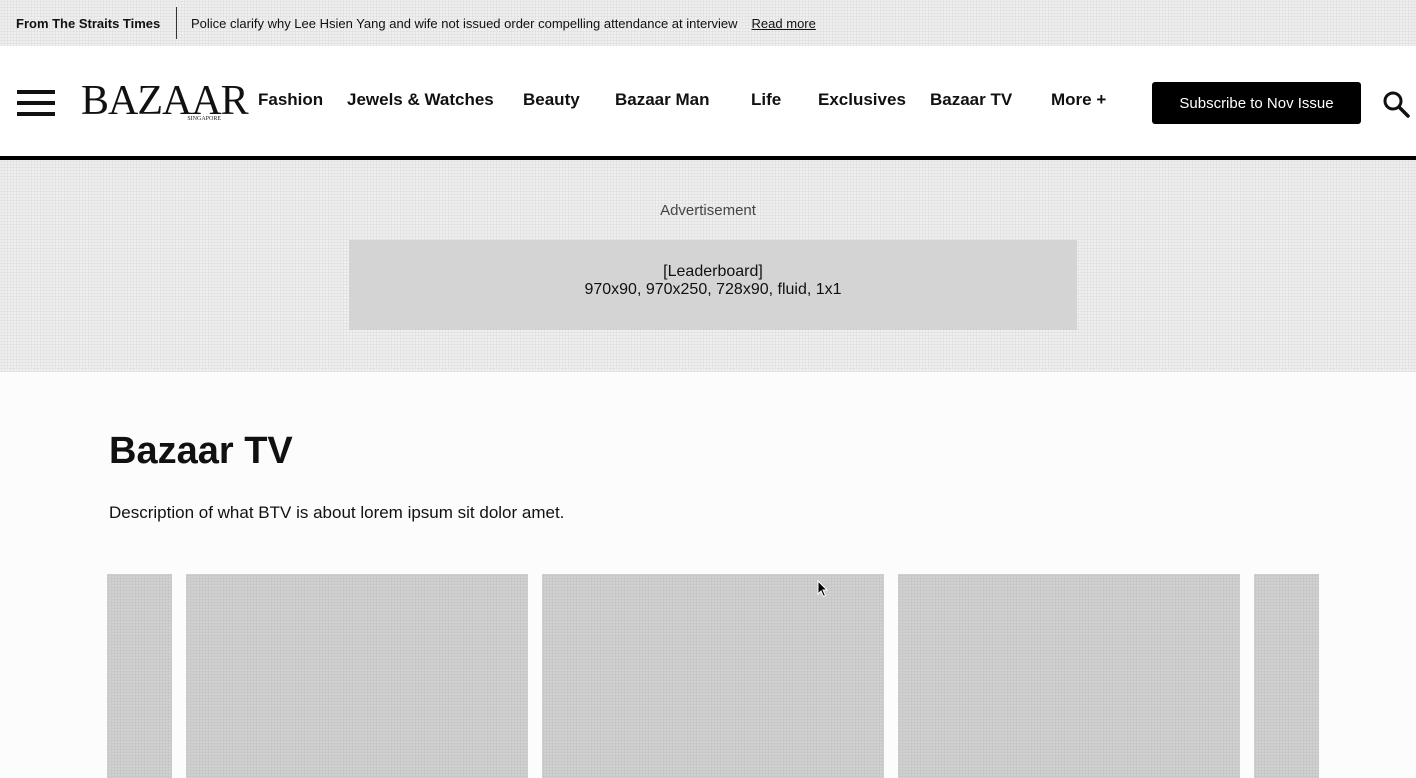  I want to click on video-card-partial-right, so click(1286, 676).